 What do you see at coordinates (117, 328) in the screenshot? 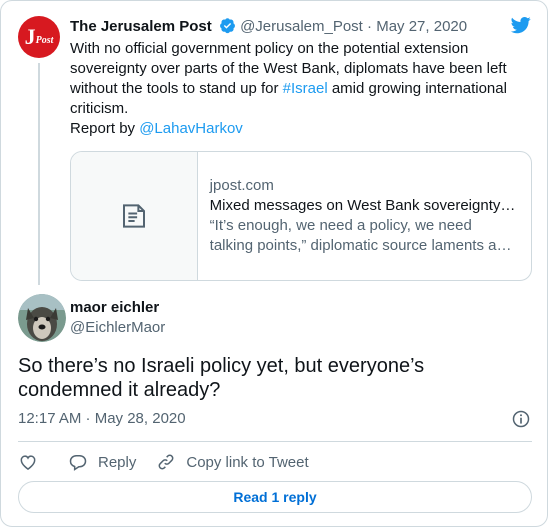
I see `reply-author-handle: @EichlerMaor` at bounding box center [117, 328].